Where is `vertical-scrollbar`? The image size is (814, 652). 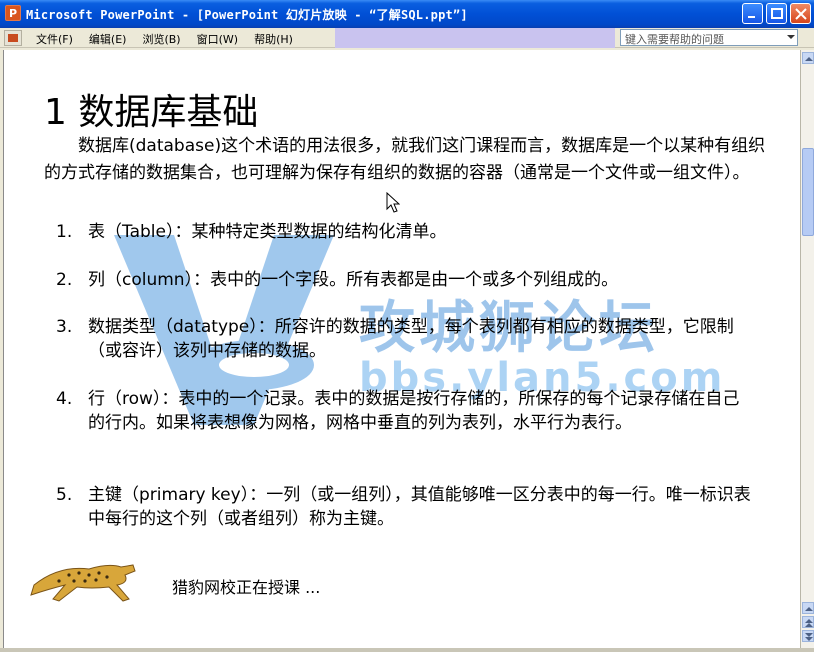
vertical-scrollbar is located at coordinates (807, 349).